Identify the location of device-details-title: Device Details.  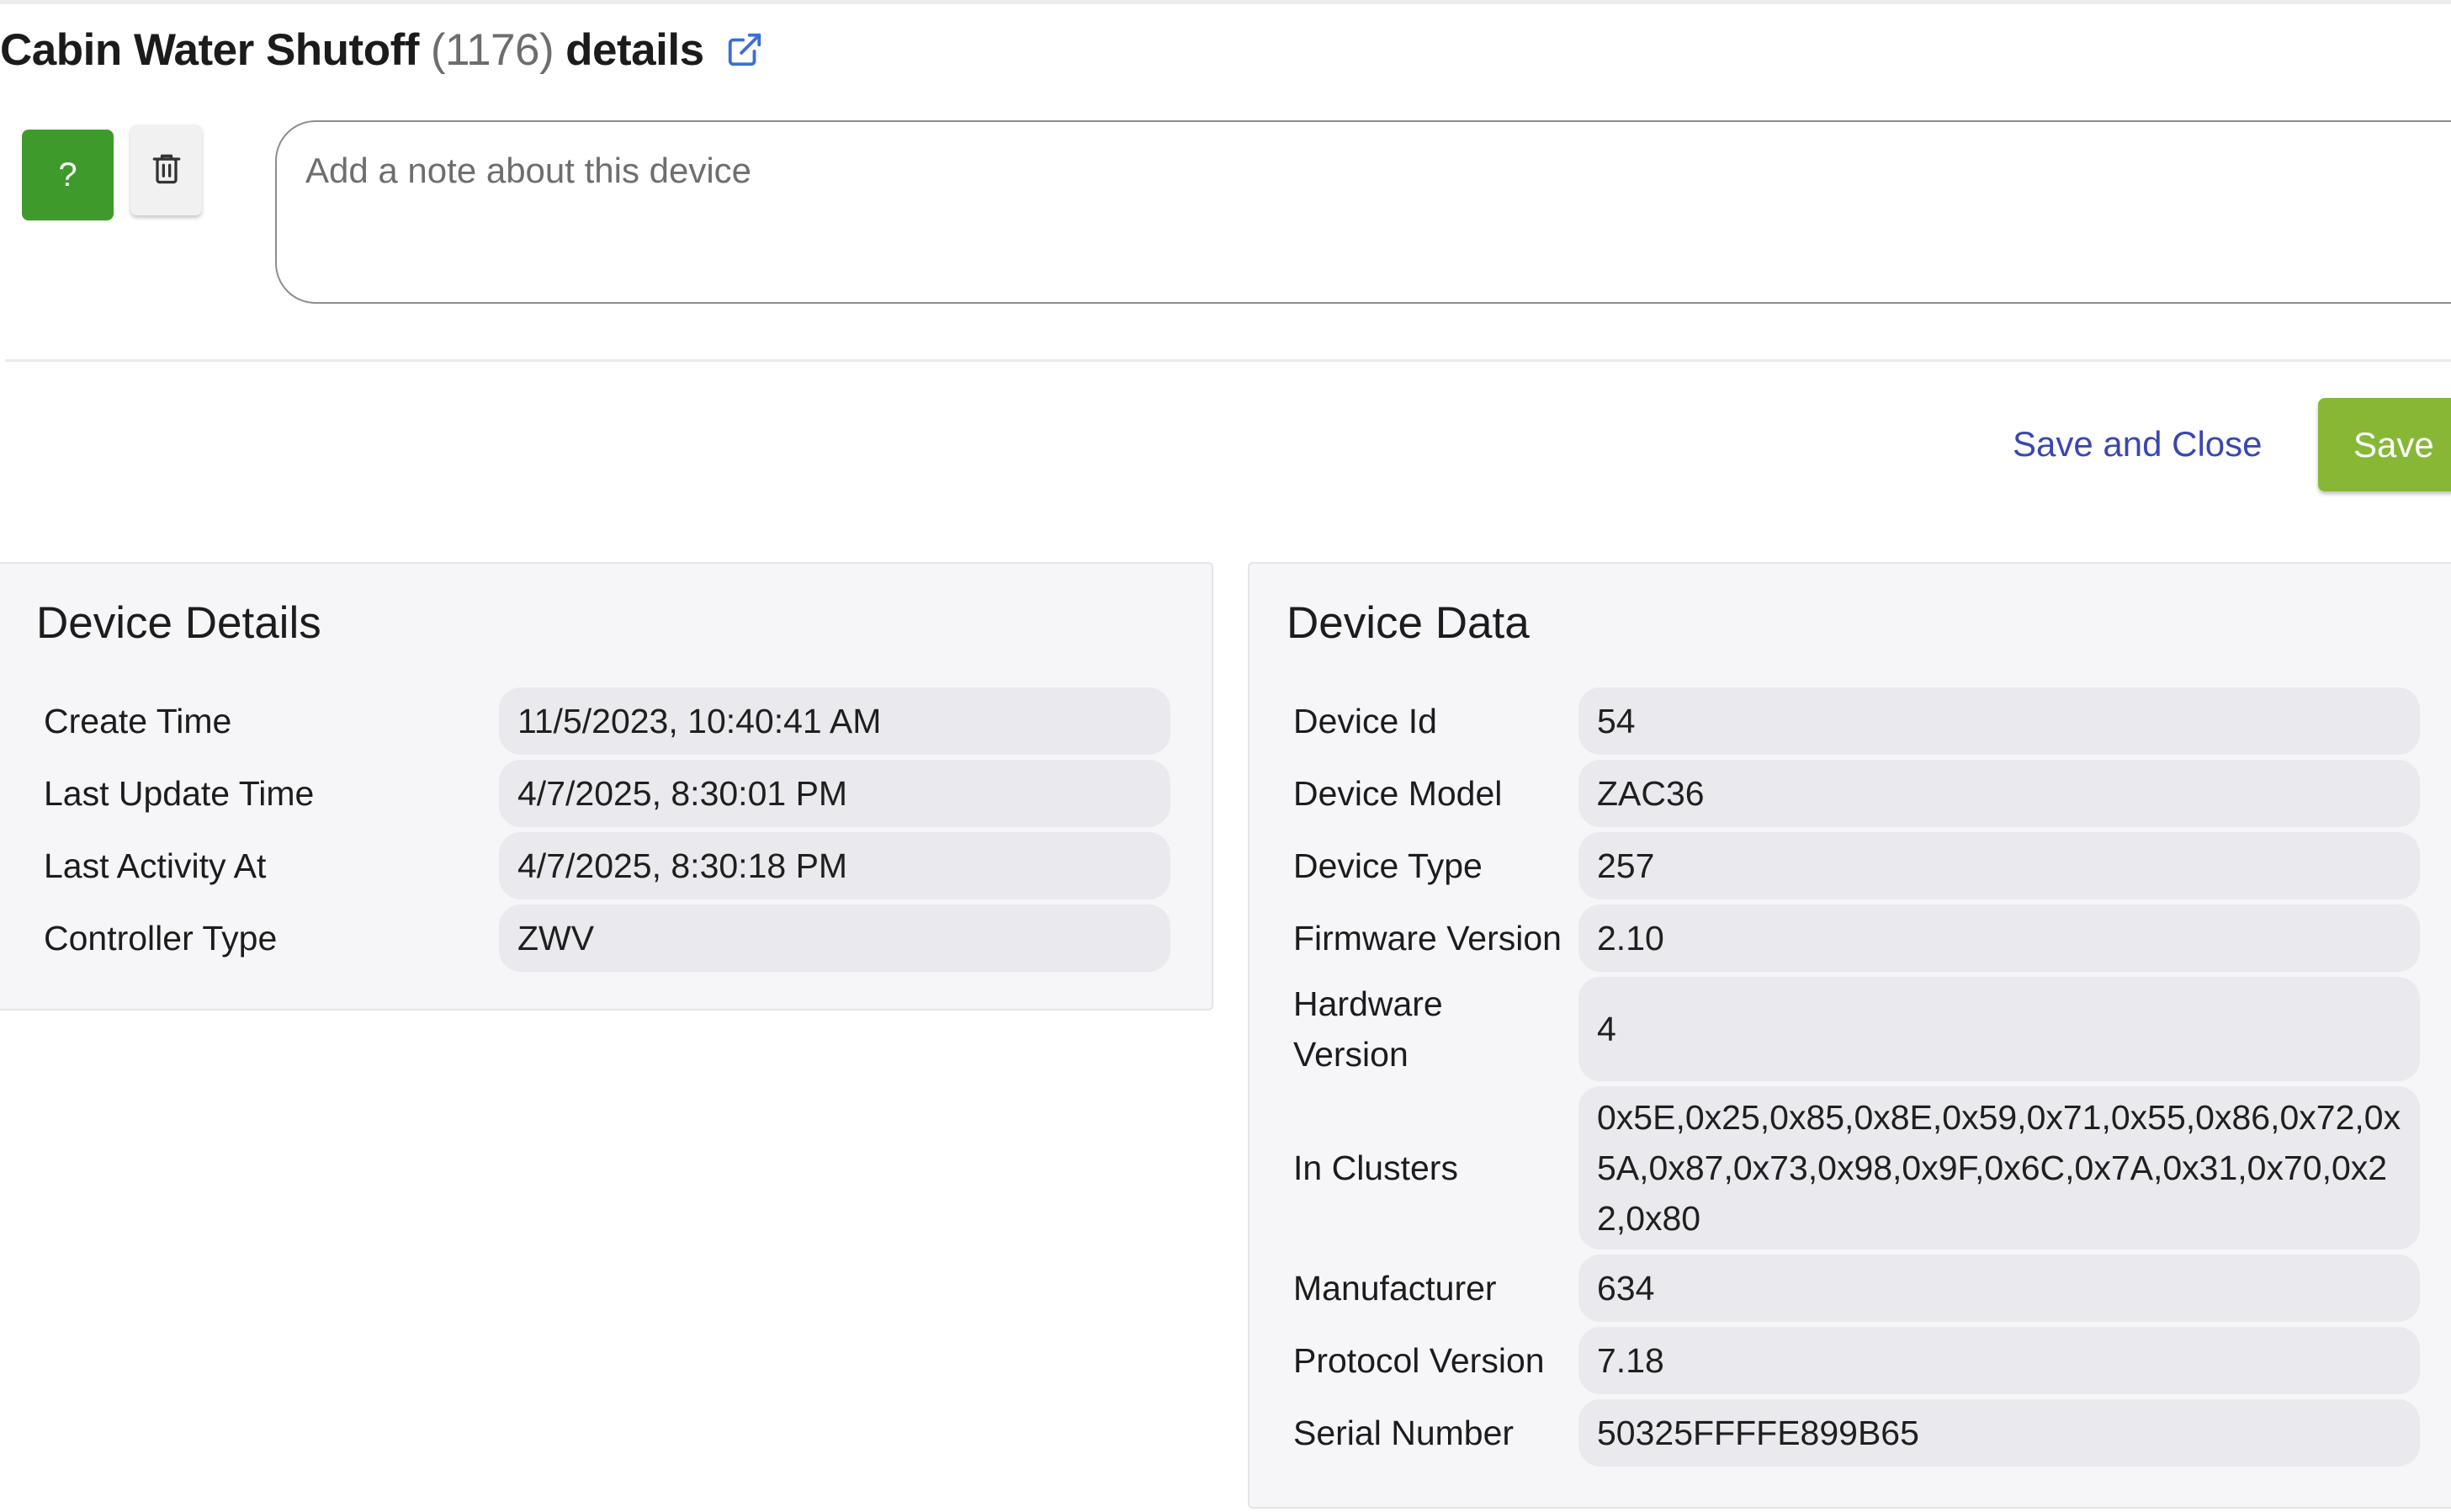
(178, 623).